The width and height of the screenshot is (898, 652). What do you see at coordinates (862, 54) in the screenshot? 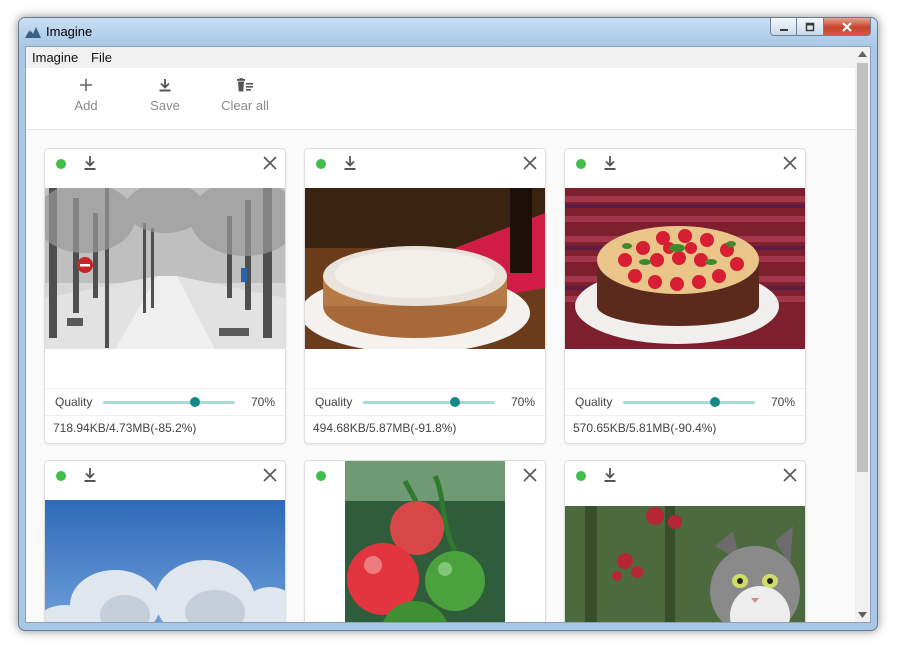
I see `scroll-up-icon` at bounding box center [862, 54].